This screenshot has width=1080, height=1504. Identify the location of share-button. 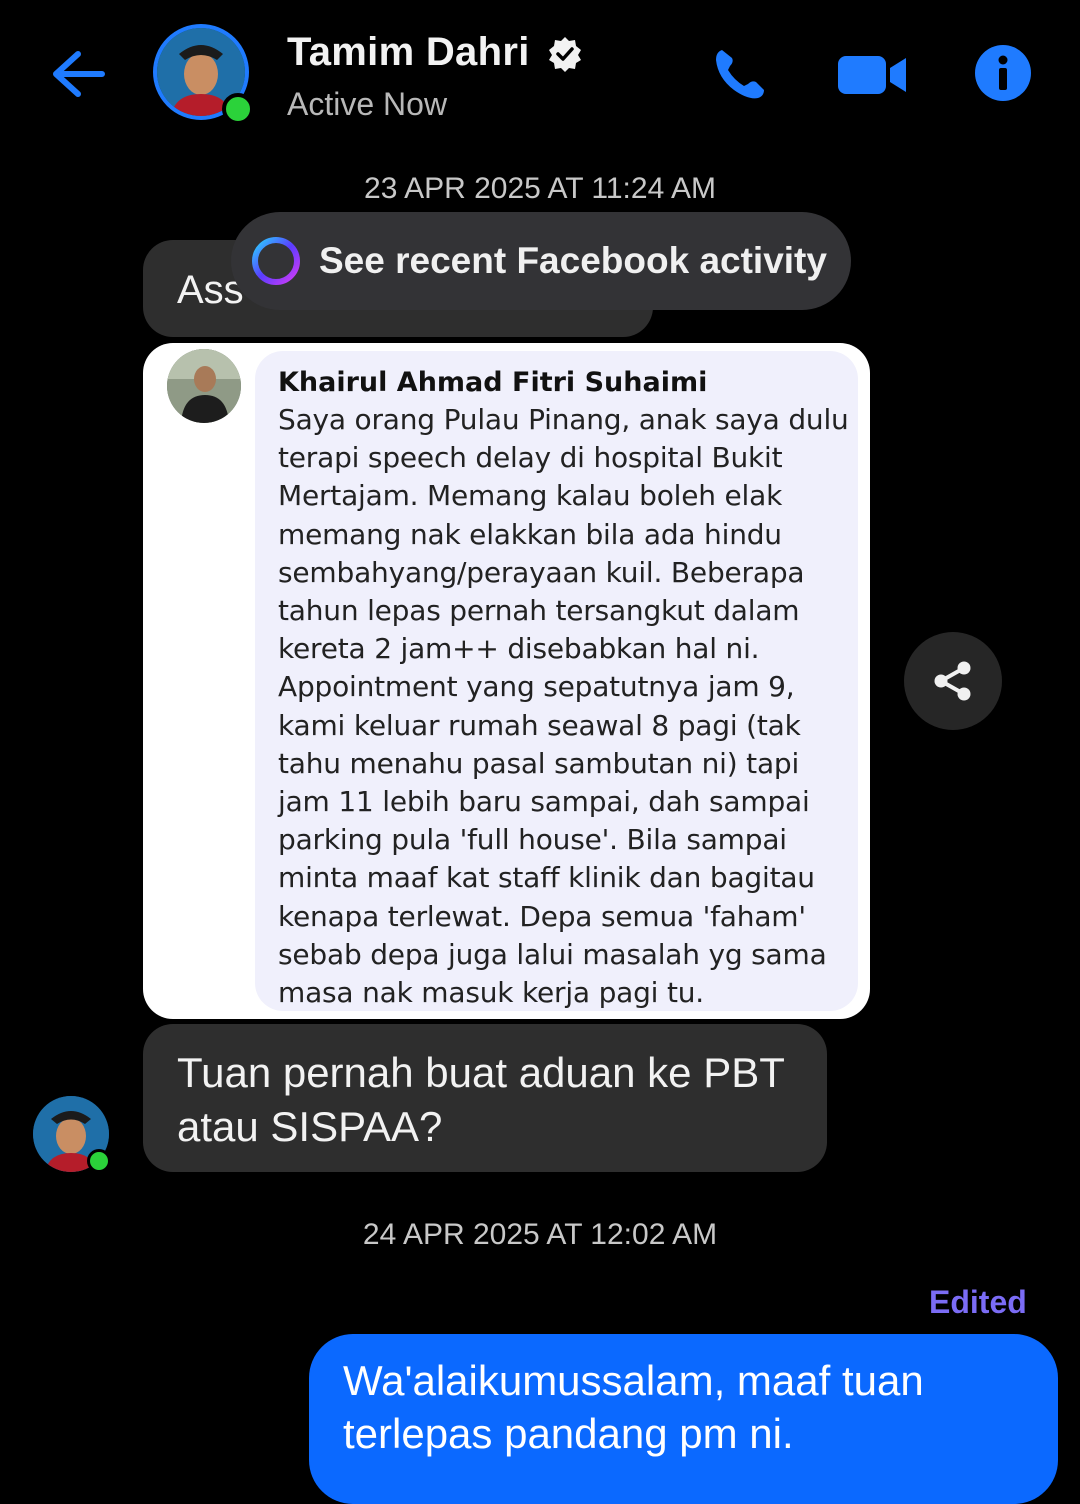
(953, 681).